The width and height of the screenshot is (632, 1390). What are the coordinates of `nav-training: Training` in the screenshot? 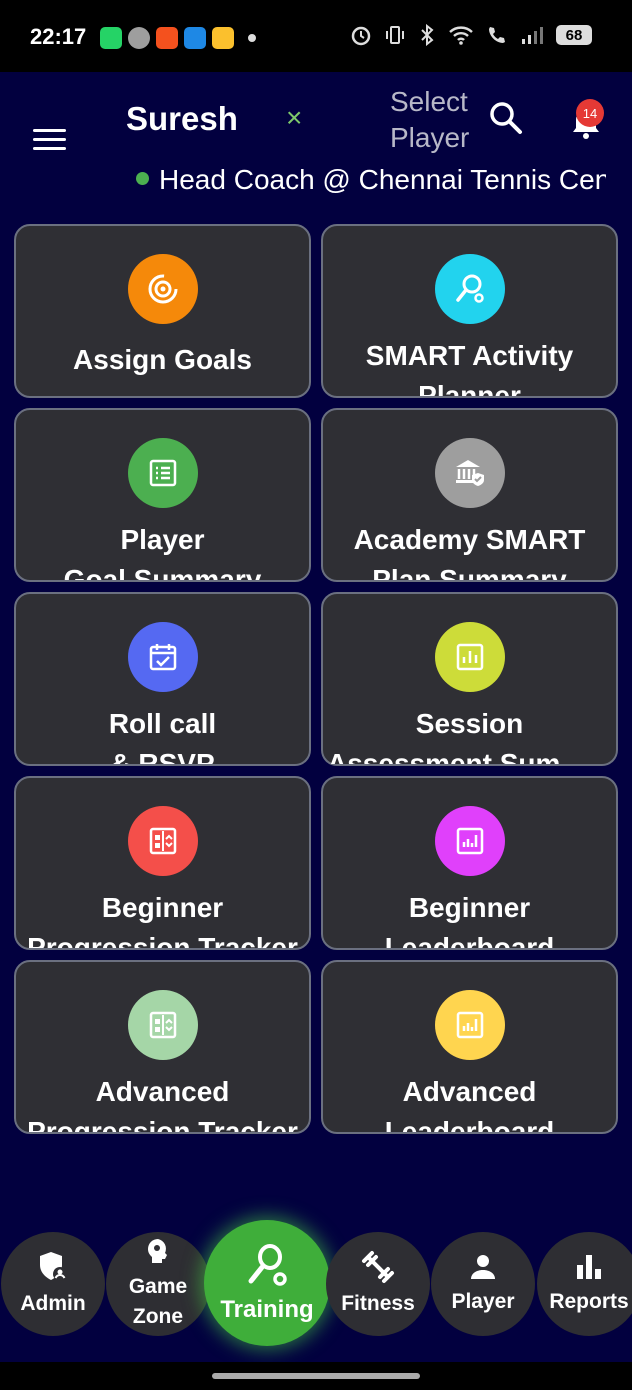 It's located at (267, 1283).